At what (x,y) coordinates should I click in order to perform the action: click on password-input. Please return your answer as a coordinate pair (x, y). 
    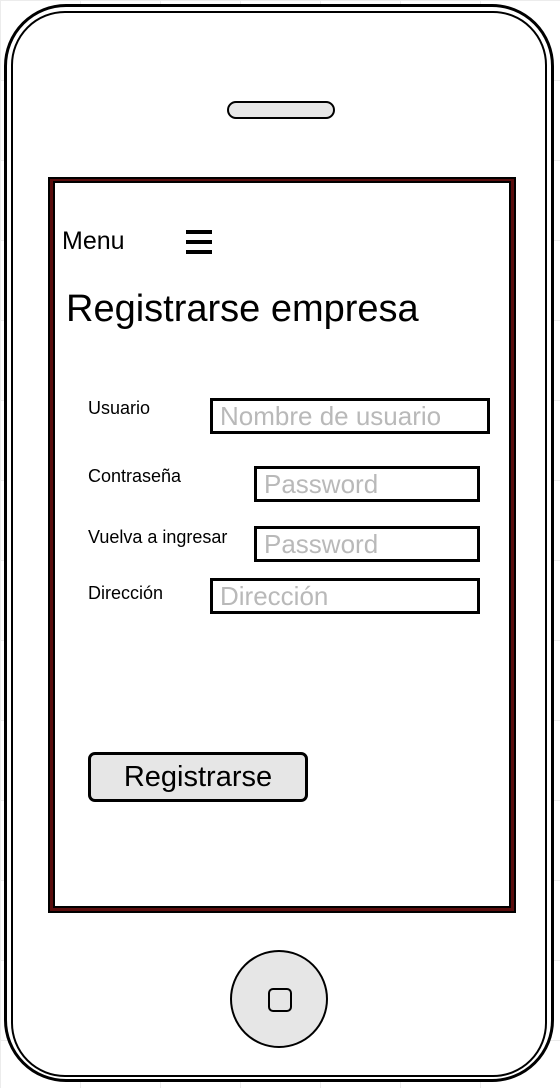
    Looking at the image, I should click on (367, 484).